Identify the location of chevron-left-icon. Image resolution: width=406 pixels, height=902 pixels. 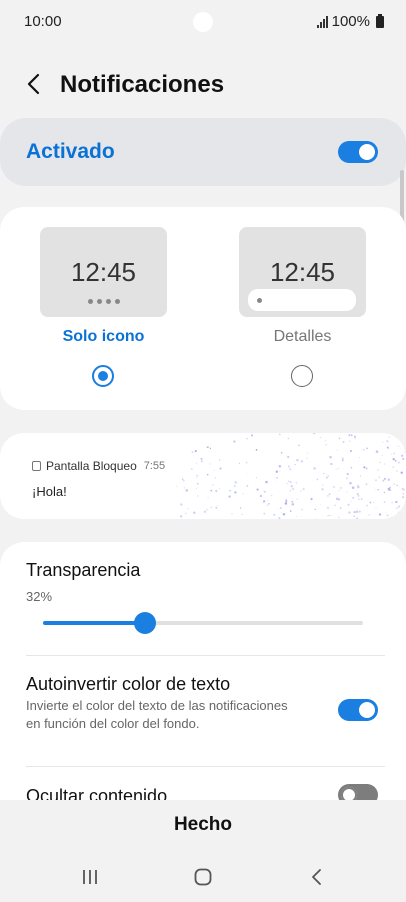
(33, 84).